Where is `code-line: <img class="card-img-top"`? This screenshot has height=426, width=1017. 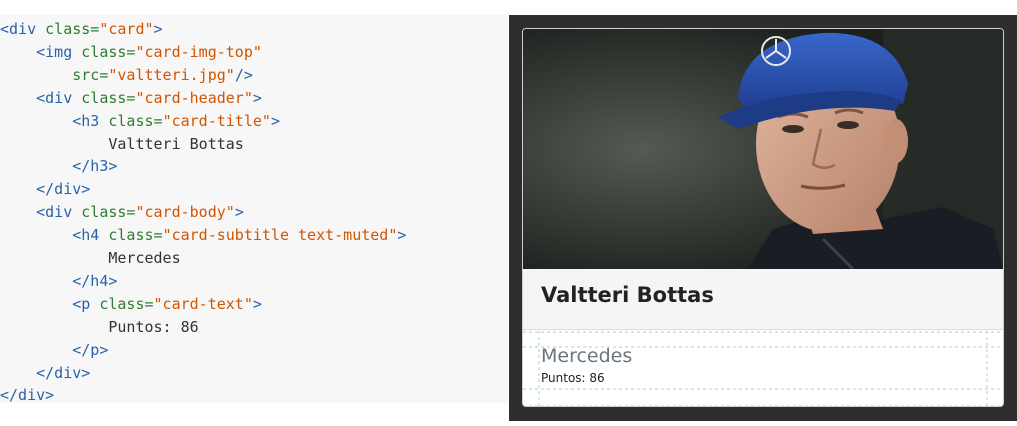 code-line: <img class="card-img-top" is located at coordinates (131, 52).